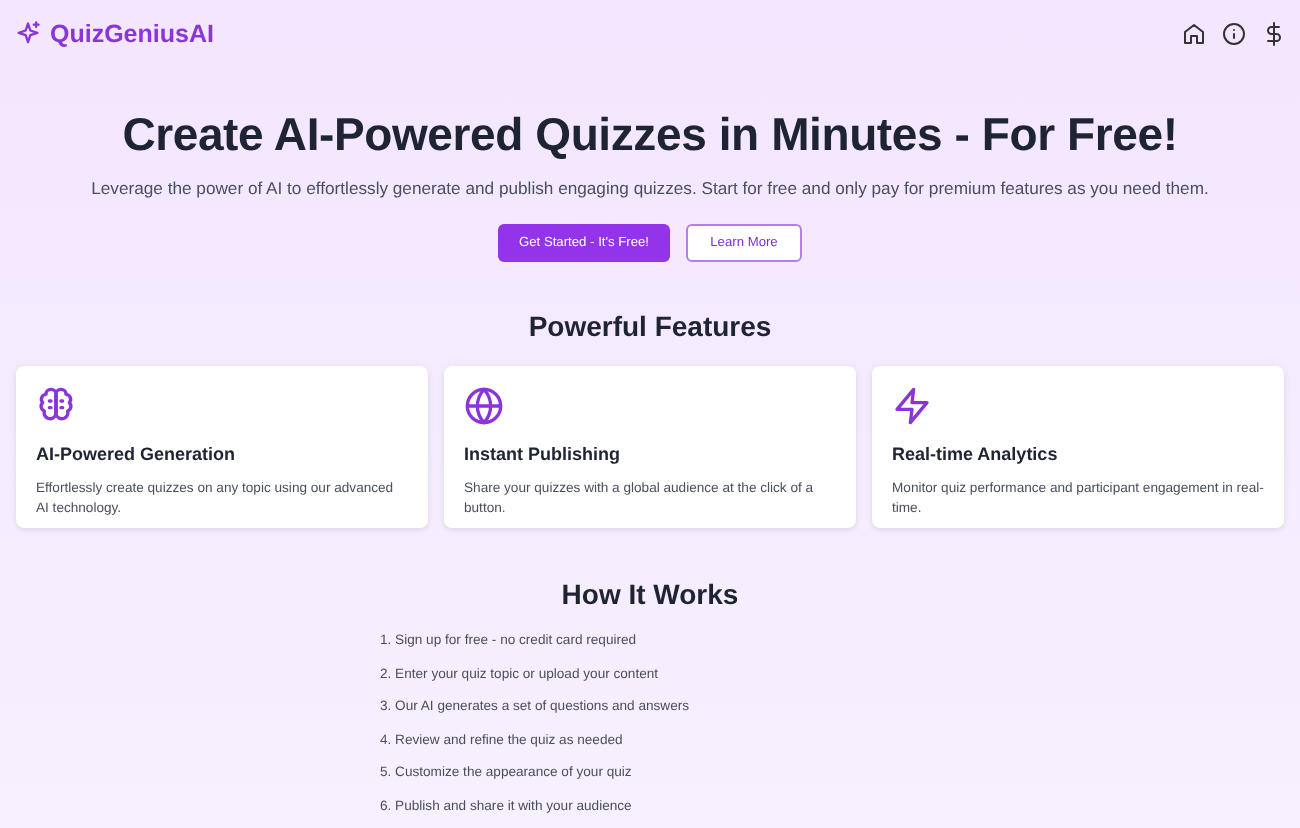  Describe the element at coordinates (976, 455) in the screenshot. I see `feature-title: Real-time Analytics` at that location.